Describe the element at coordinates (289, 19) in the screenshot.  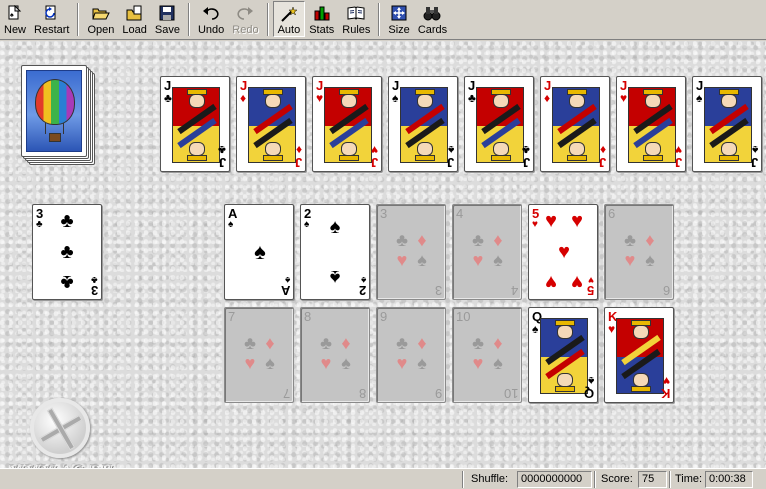
I see `auto-button: Auto` at that location.